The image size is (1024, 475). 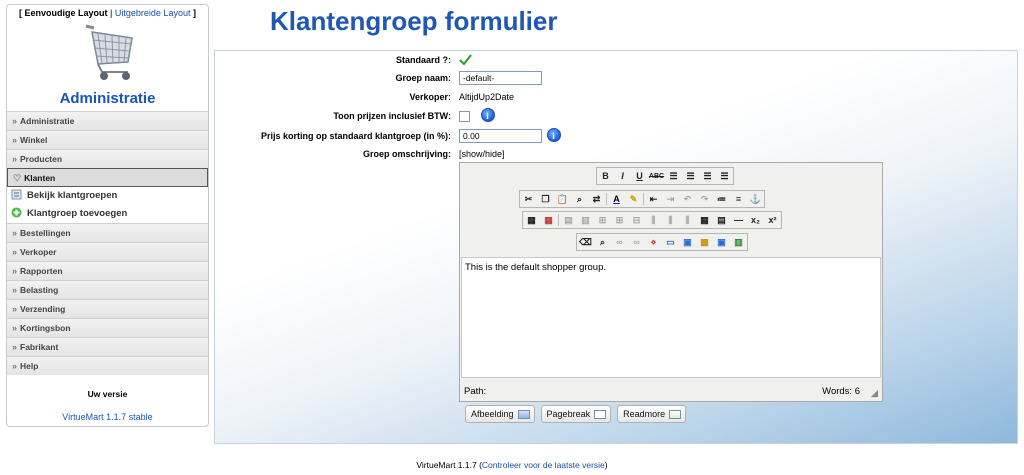 I want to click on undo-icon: ↶, so click(x=687, y=199).